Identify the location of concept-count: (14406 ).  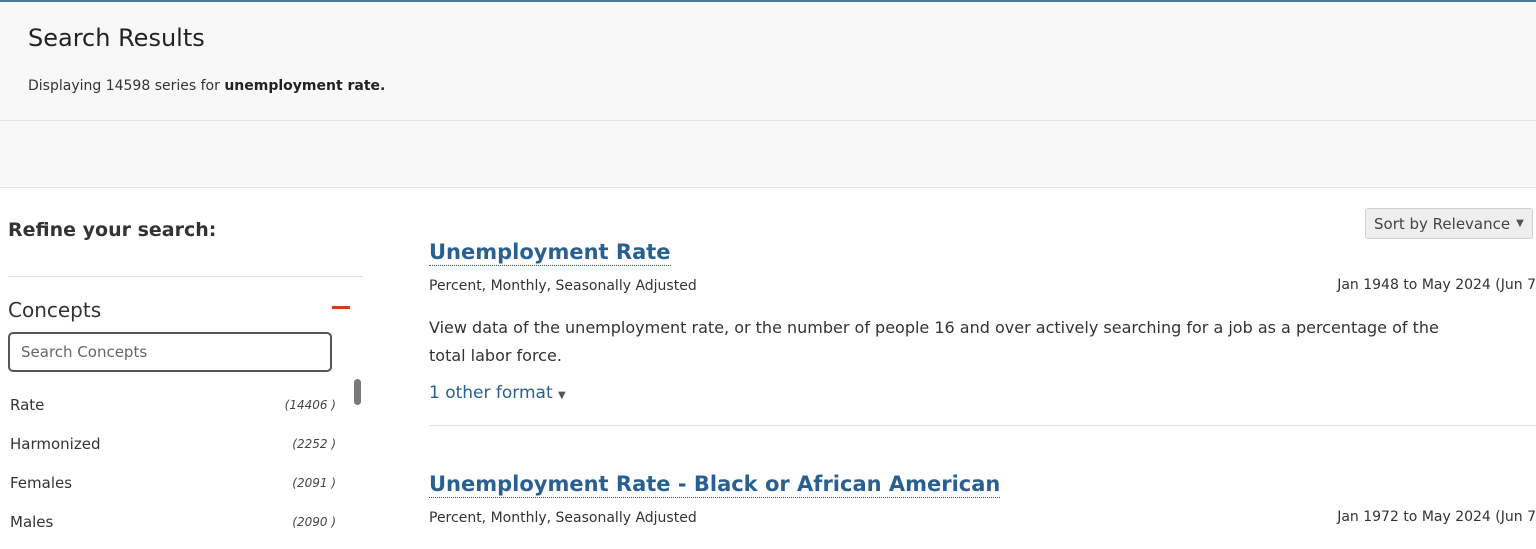
(310, 405).